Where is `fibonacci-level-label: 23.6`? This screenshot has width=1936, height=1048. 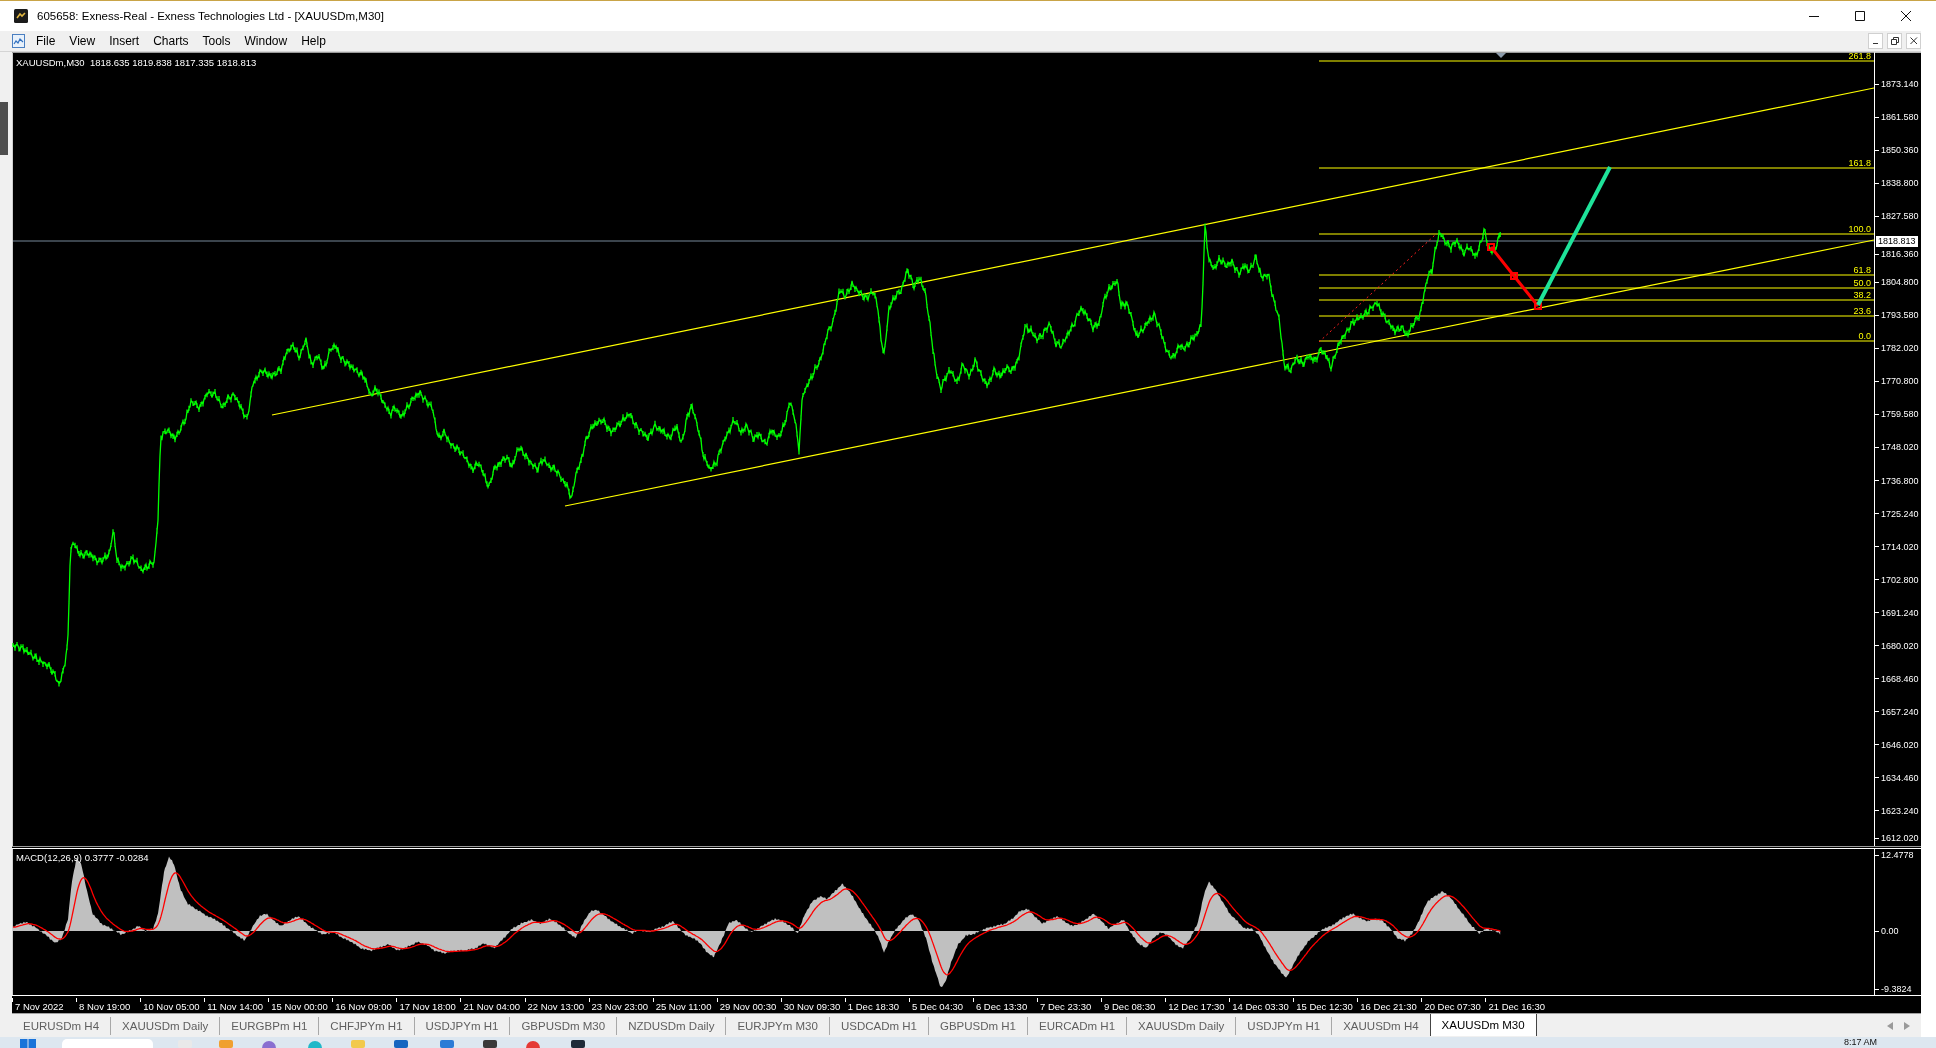 fibonacci-level-label: 23.6 is located at coordinates (1862, 311).